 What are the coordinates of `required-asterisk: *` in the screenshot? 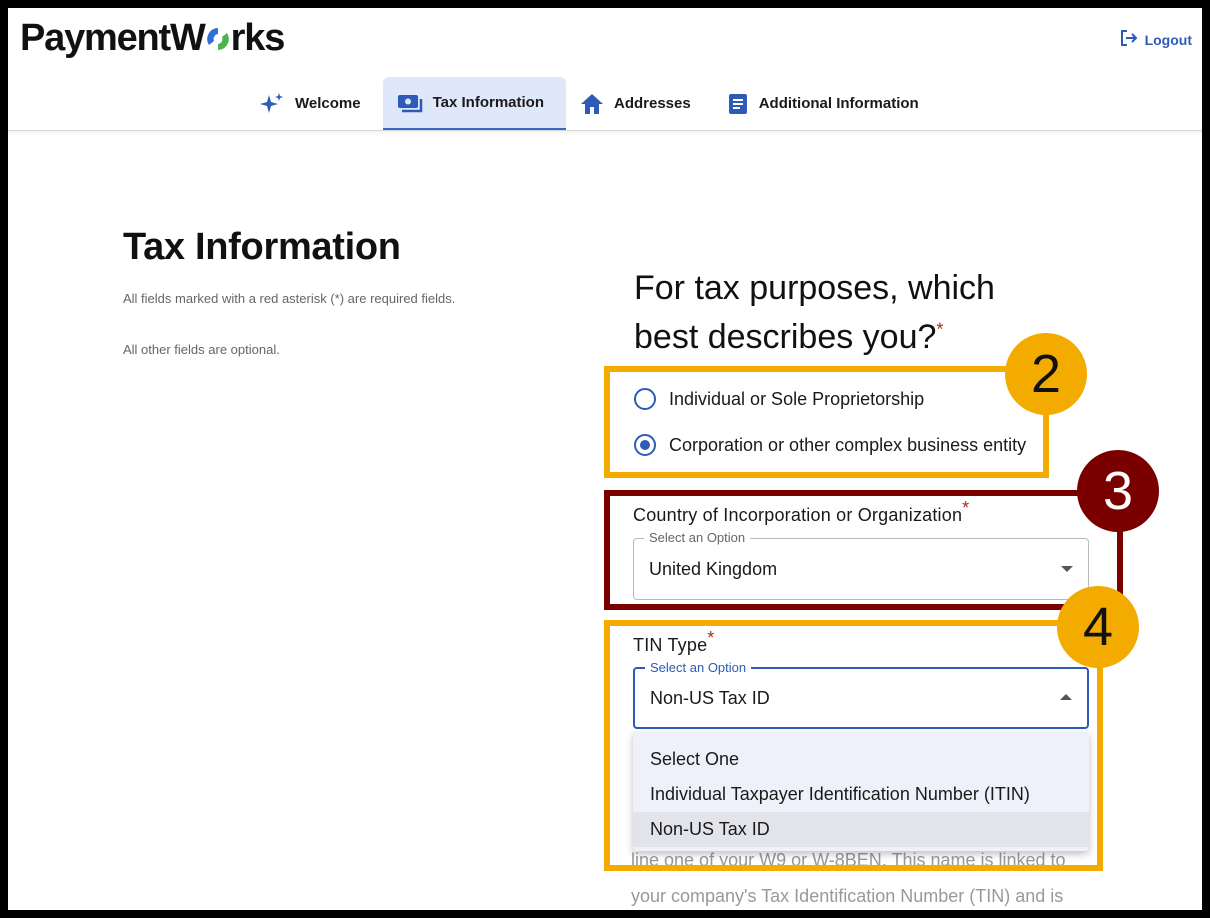 It's located at (940, 329).